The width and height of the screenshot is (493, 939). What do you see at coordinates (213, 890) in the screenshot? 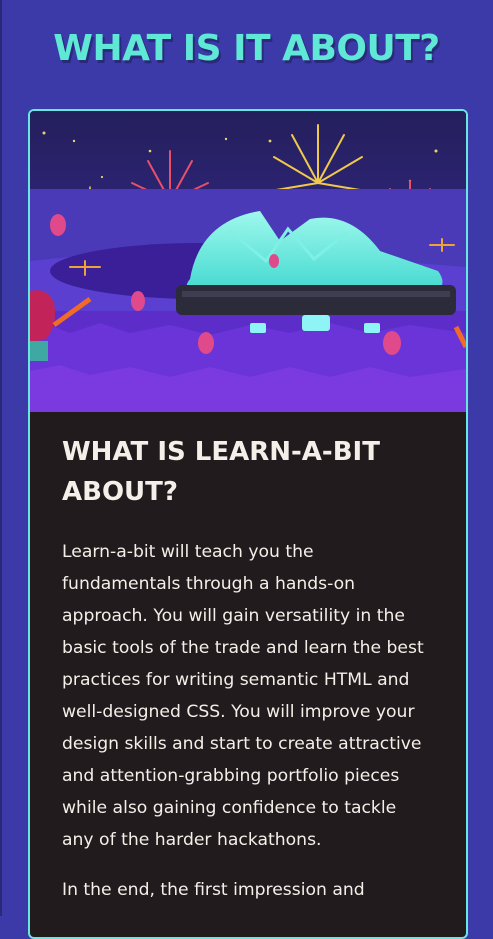
I see `card-paragraph: In the end, the first impression and` at bounding box center [213, 890].